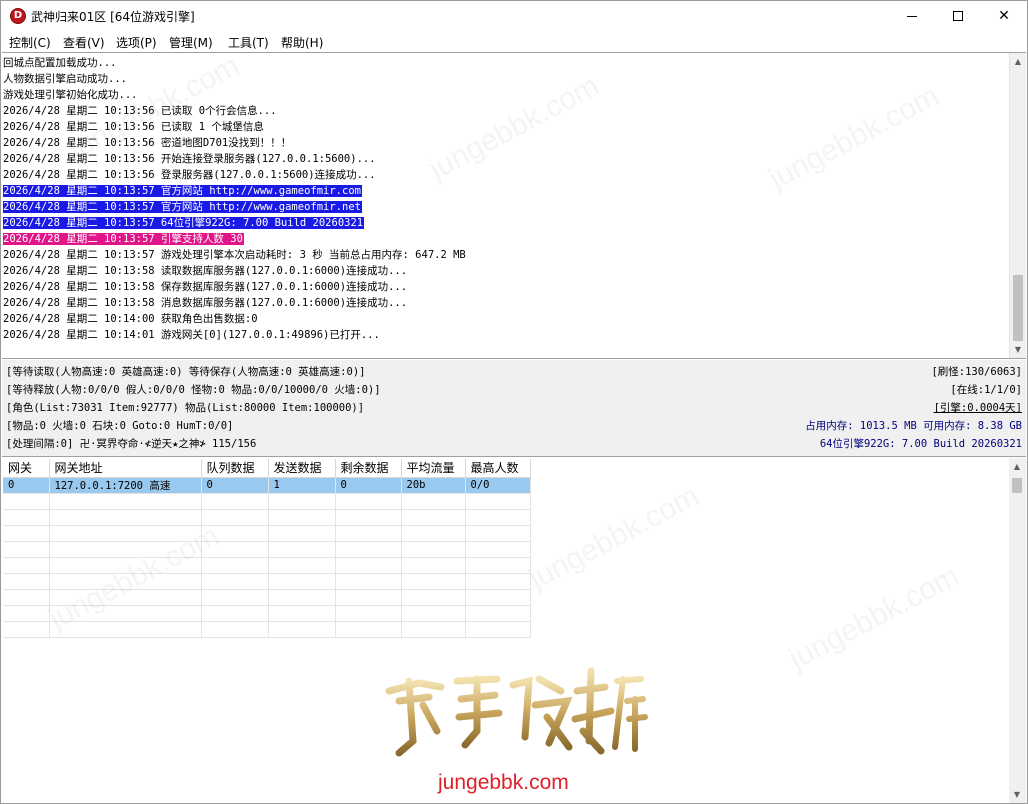  I want to click on log-line: 2026/4/28 星期二 10:13:56 密道地图D701没找到！！！, so click(504, 143).